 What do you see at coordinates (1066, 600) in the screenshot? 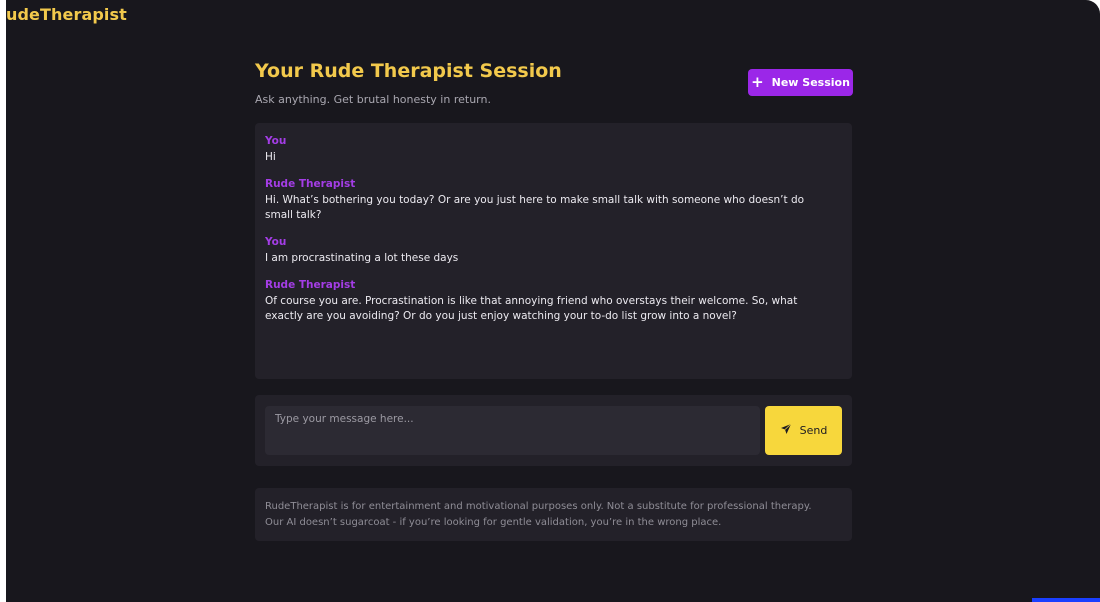
I see `taskbar-edge-divider` at bounding box center [1066, 600].